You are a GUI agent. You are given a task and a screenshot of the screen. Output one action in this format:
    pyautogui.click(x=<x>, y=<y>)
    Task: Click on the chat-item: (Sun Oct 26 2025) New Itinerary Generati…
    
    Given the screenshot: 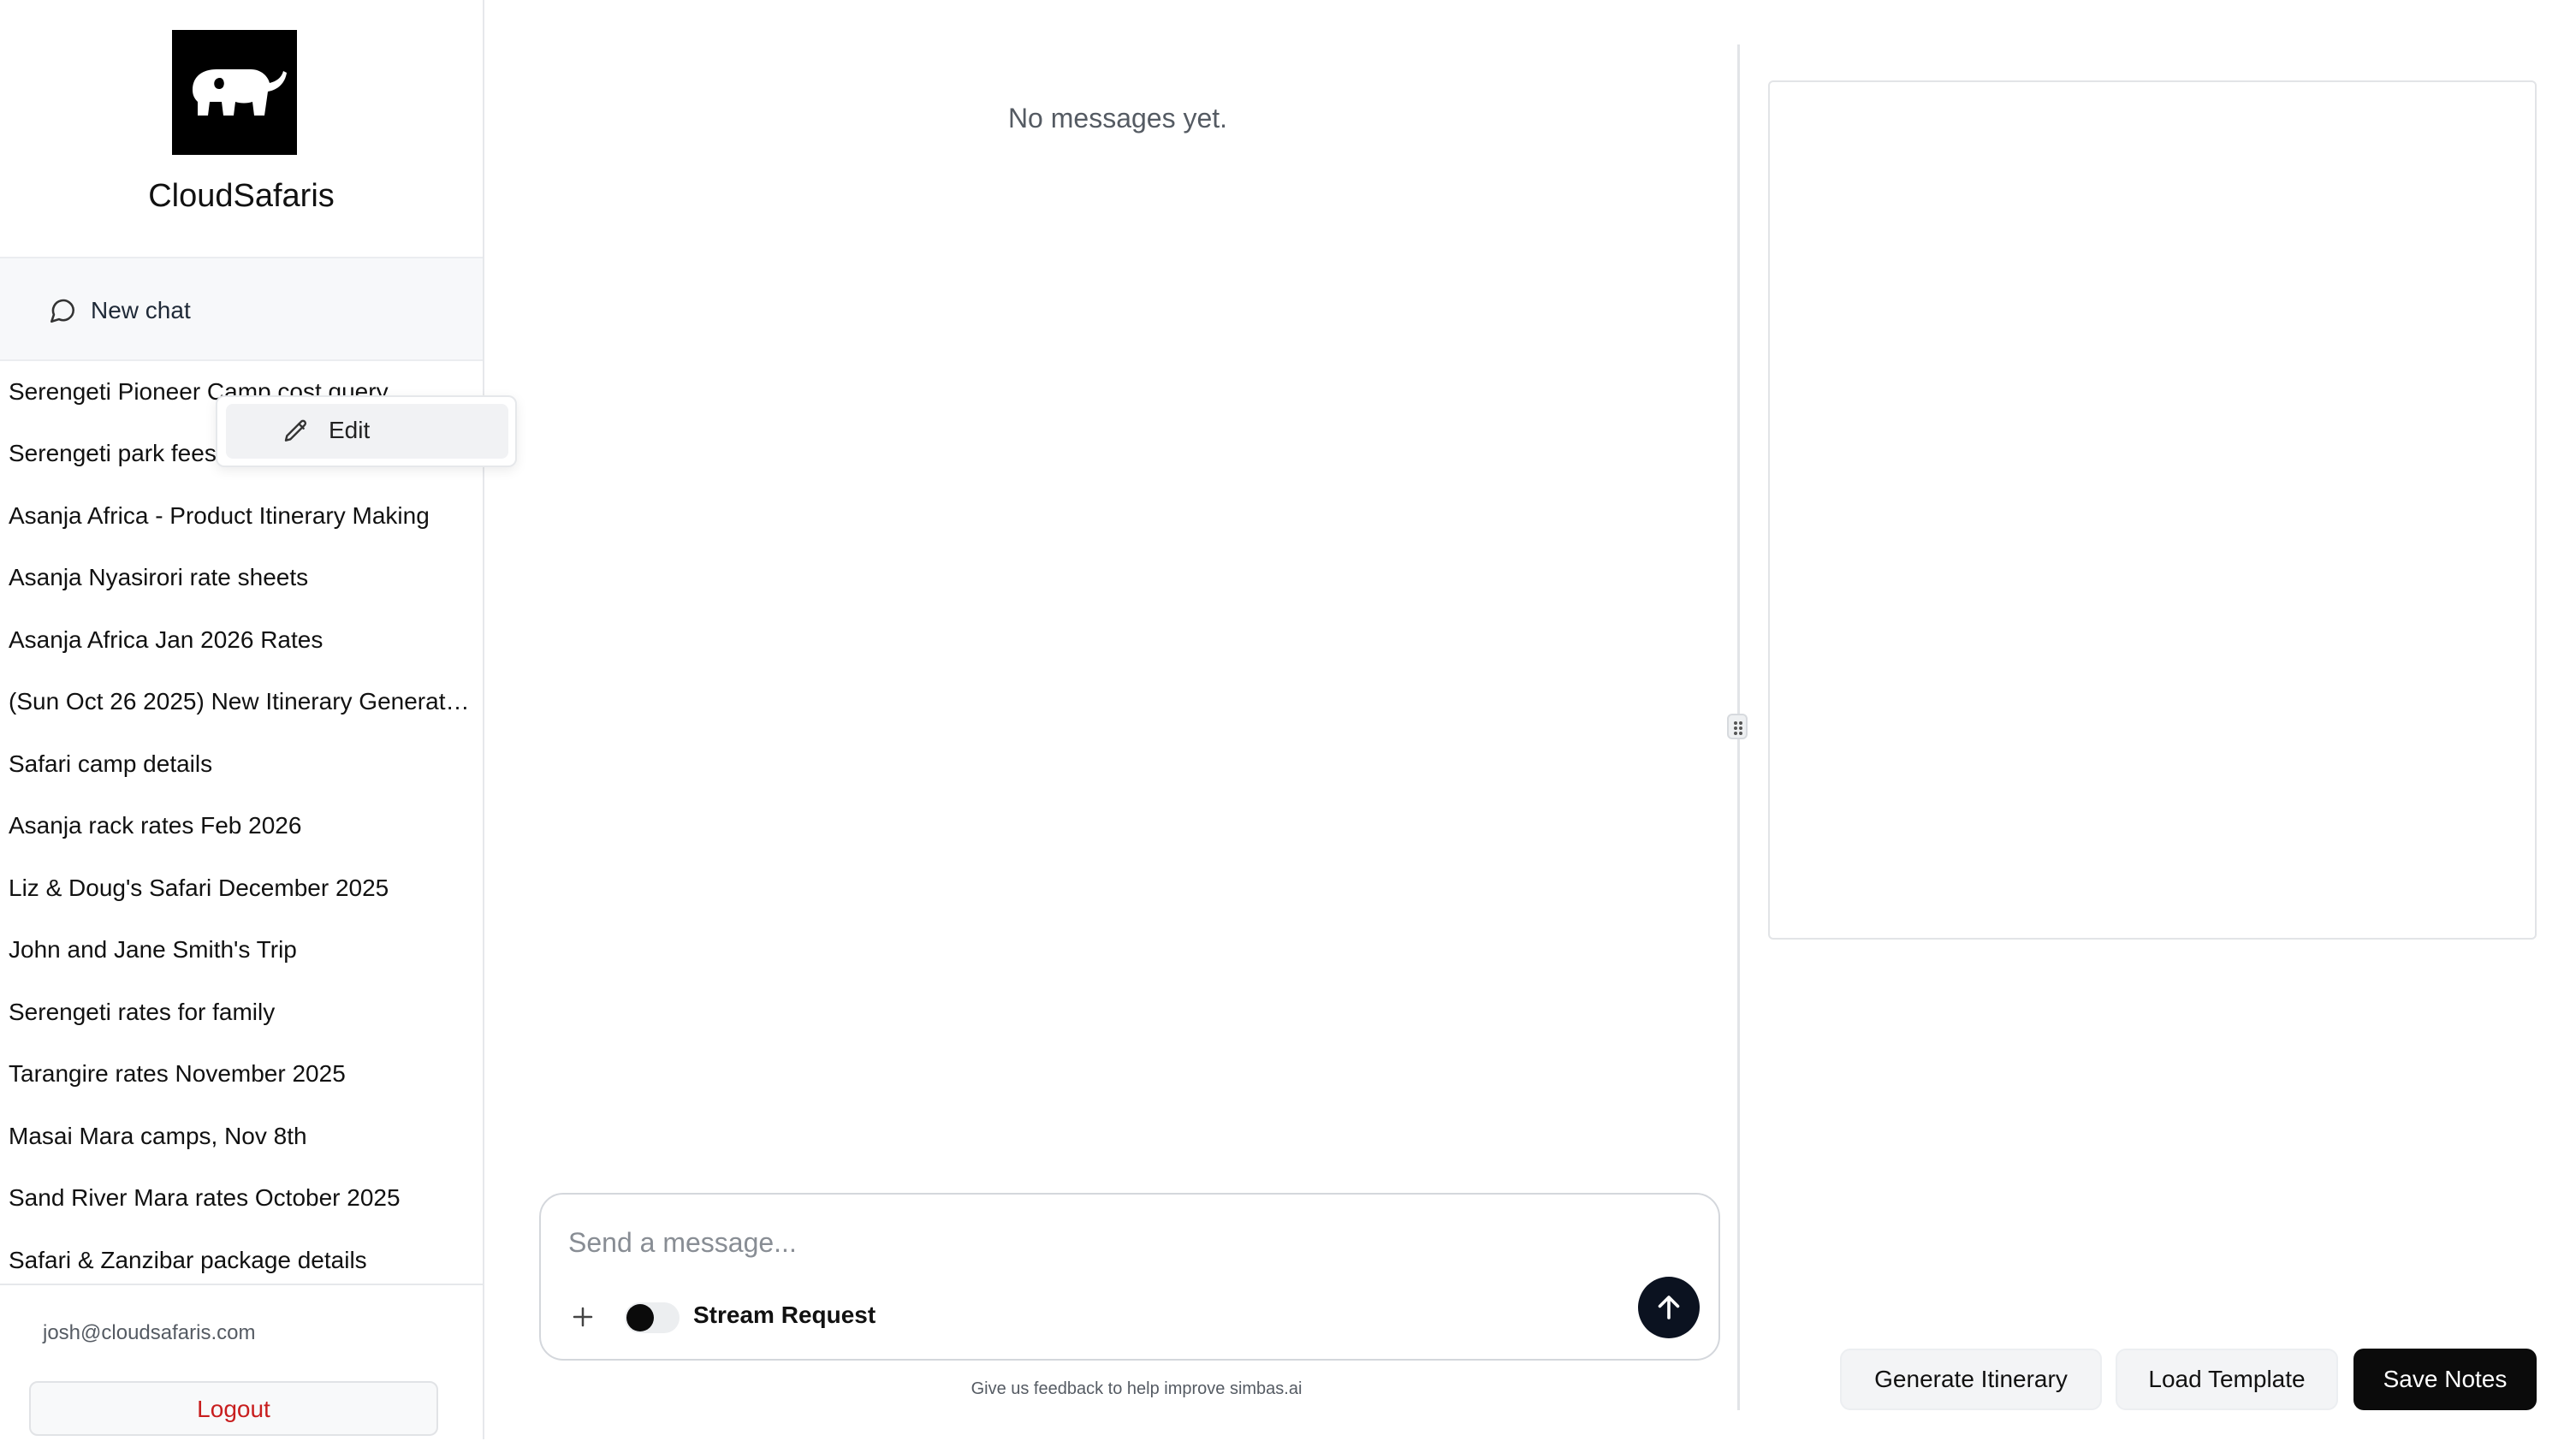 What is the action you would take?
    pyautogui.click(x=240, y=701)
    